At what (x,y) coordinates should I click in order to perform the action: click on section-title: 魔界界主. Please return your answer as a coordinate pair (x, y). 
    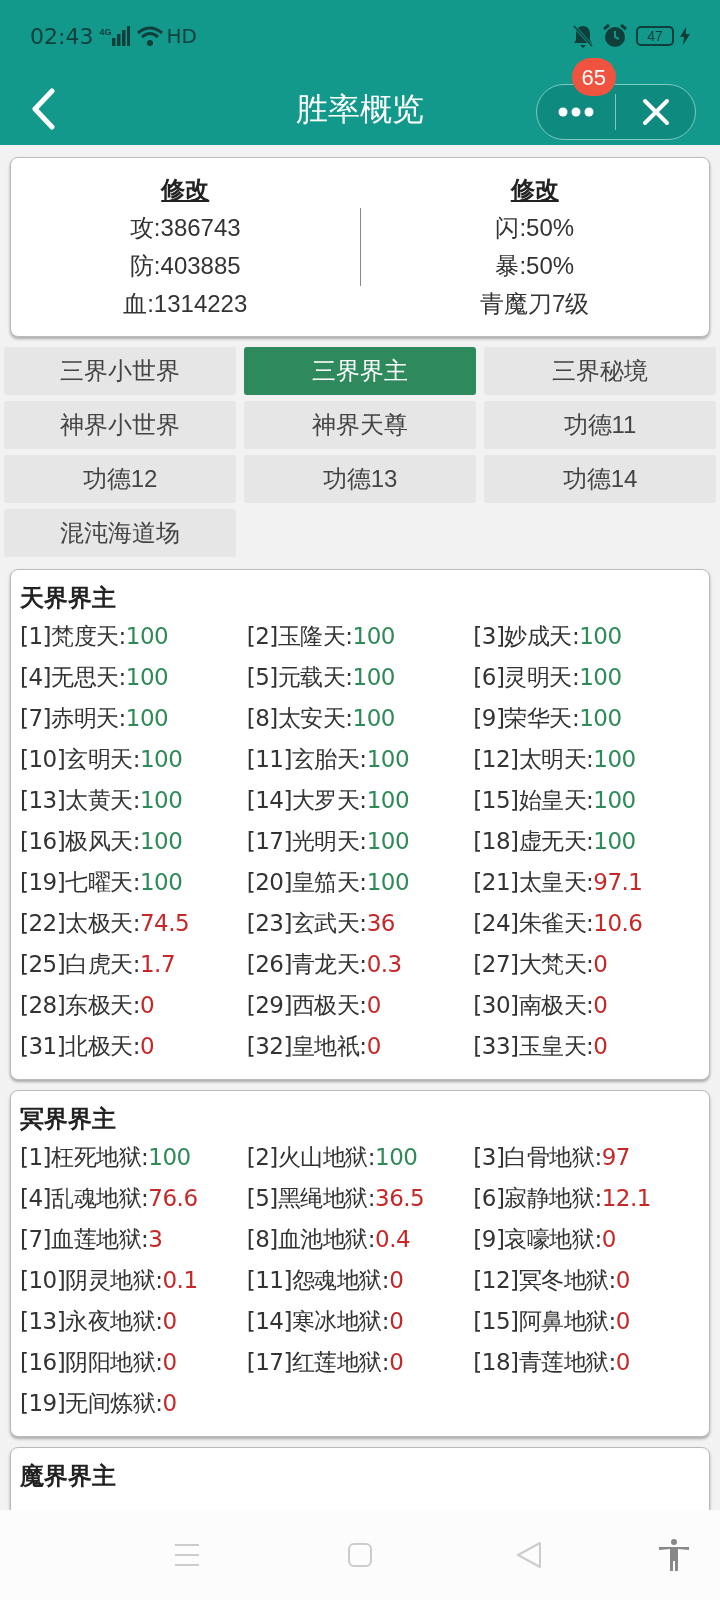
    Looking at the image, I should click on (68, 1476).